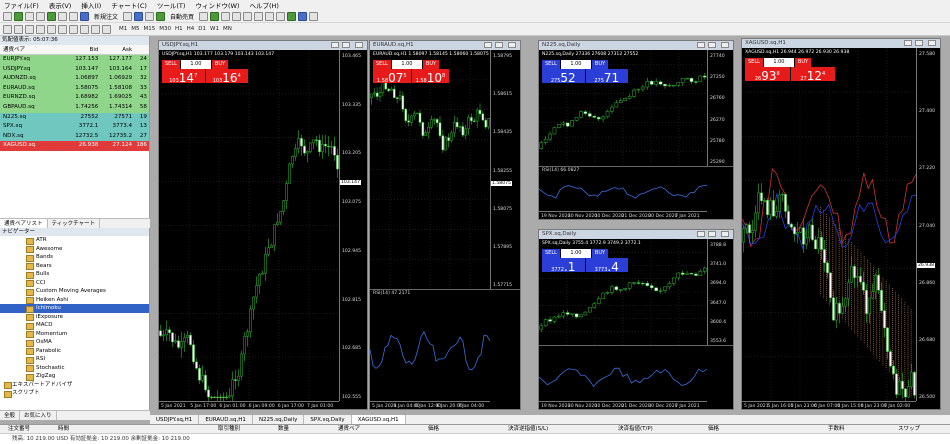 This screenshot has width=950, height=444. I want to click on timeframe-M15: M15, so click(150, 29).